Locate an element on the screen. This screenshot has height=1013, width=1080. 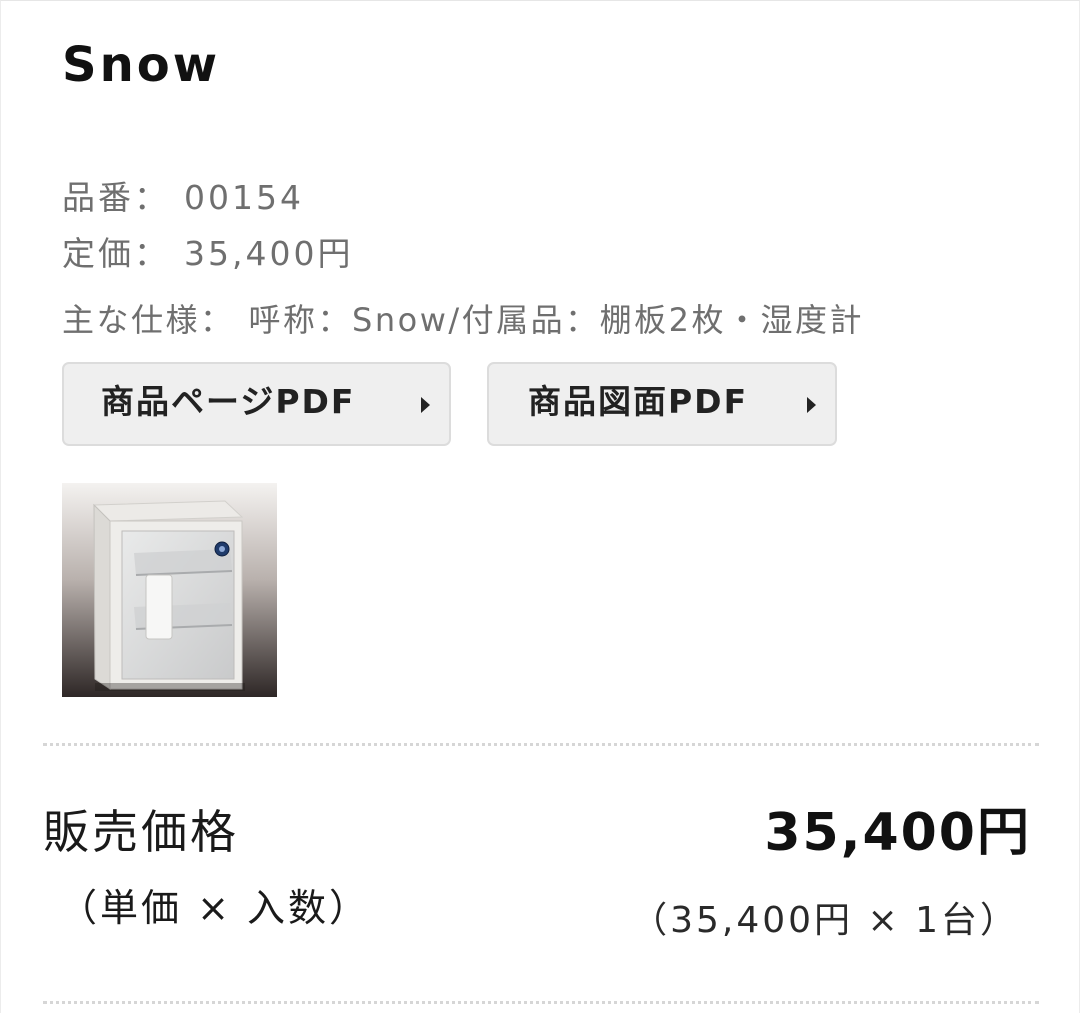
spec-main-specs: 主な仕様： 呼称：Snow/付属品：棚板2枚・湿度計 is located at coordinates (463, 320).